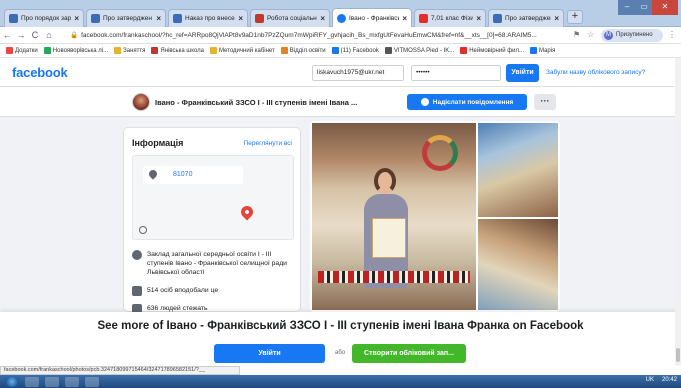 This screenshot has height=388, width=681. Describe the element at coordinates (129, 50) in the screenshot. I see `bookmark-item: Заняття` at that location.